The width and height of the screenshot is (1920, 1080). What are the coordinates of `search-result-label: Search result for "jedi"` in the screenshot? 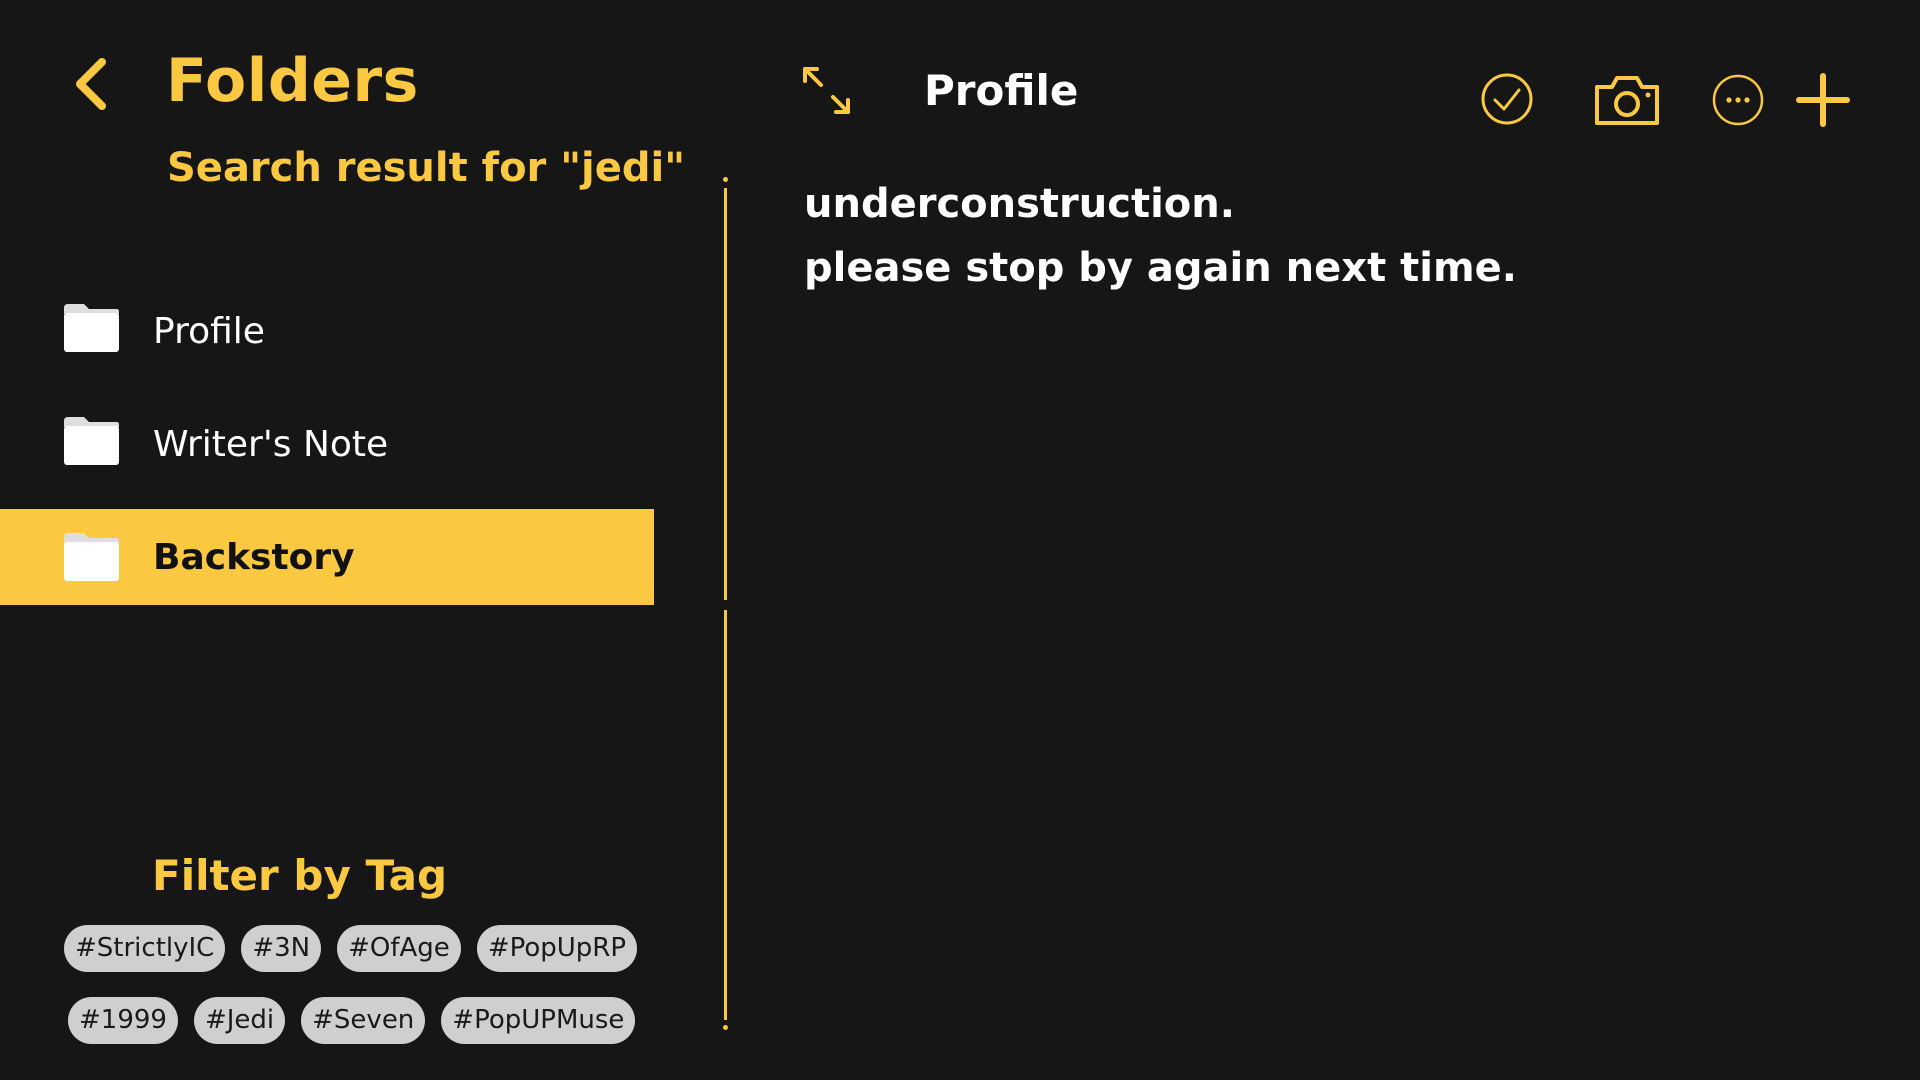 It's located at (426, 168).